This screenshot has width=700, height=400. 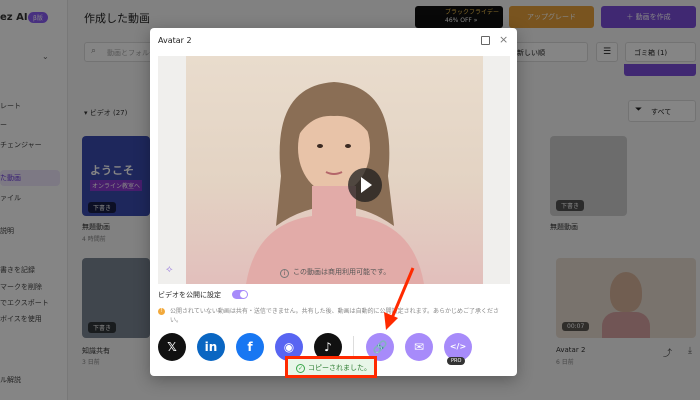 What do you see at coordinates (300, 368) in the screenshot?
I see `check-icon: ✓` at bounding box center [300, 368].